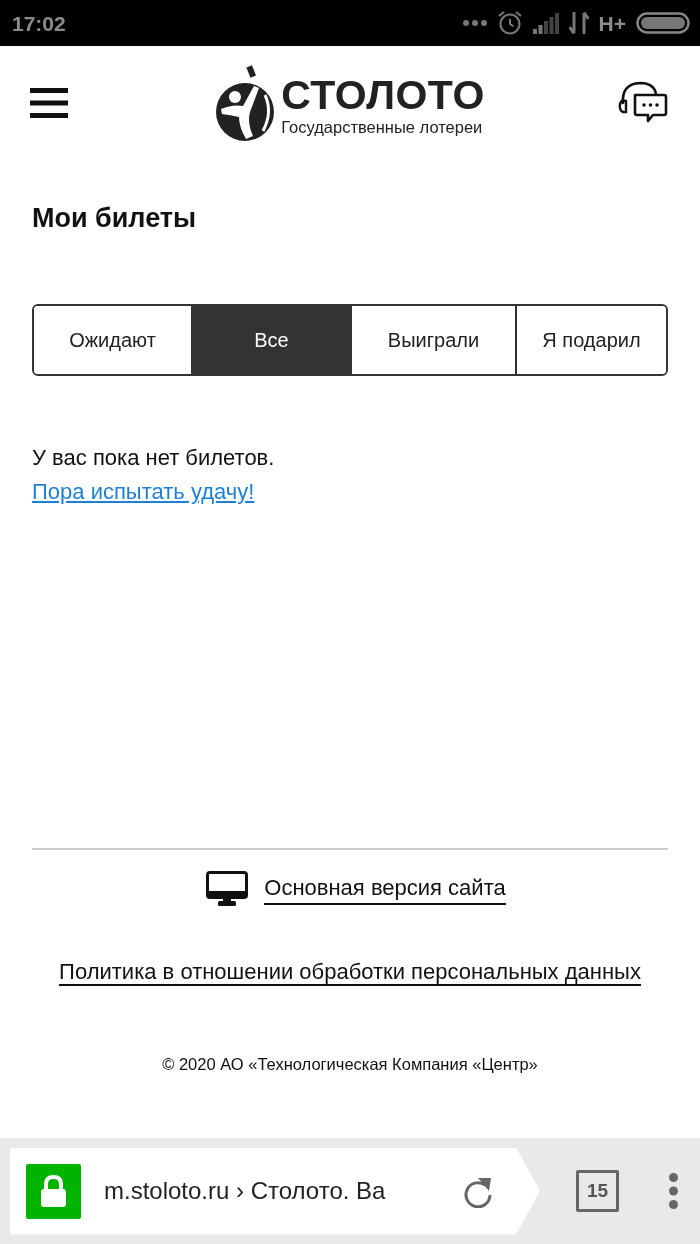 The image size is (700, 1244). What do you see at coordinates (39, 23) in the screenshot?
I see `status-time: 17:02` at bounding box center [39, 23].